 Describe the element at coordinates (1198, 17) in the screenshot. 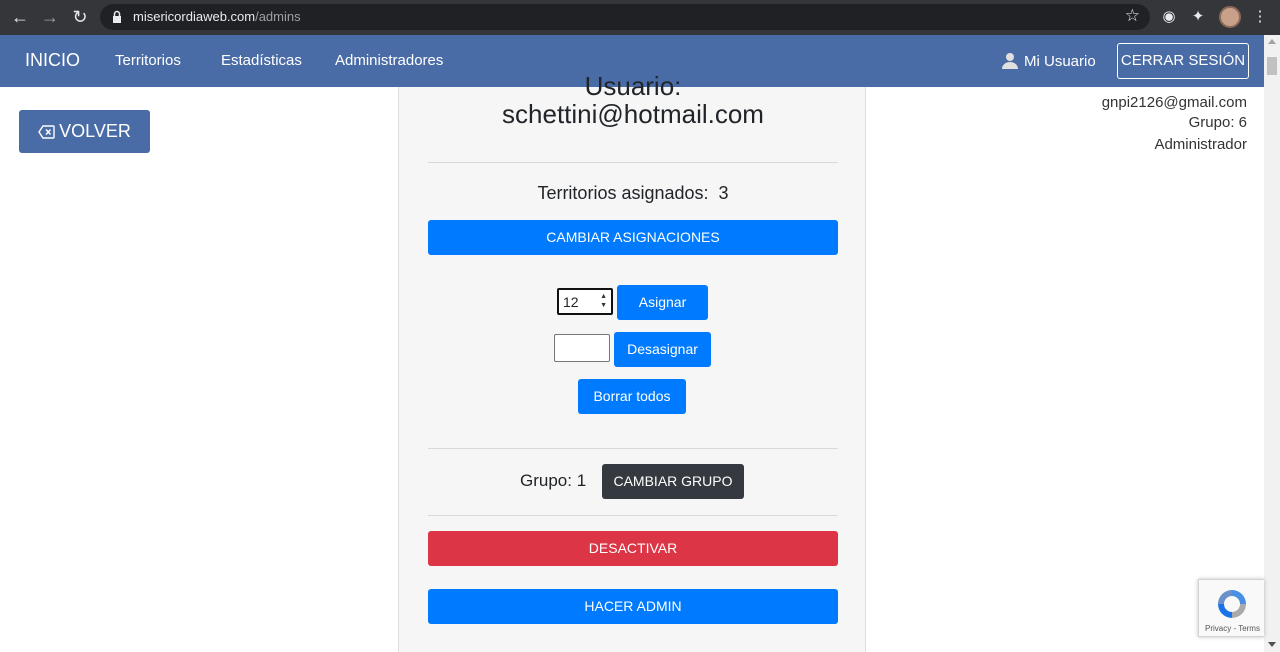

I see `puzzle-icon: ✦` at that location.